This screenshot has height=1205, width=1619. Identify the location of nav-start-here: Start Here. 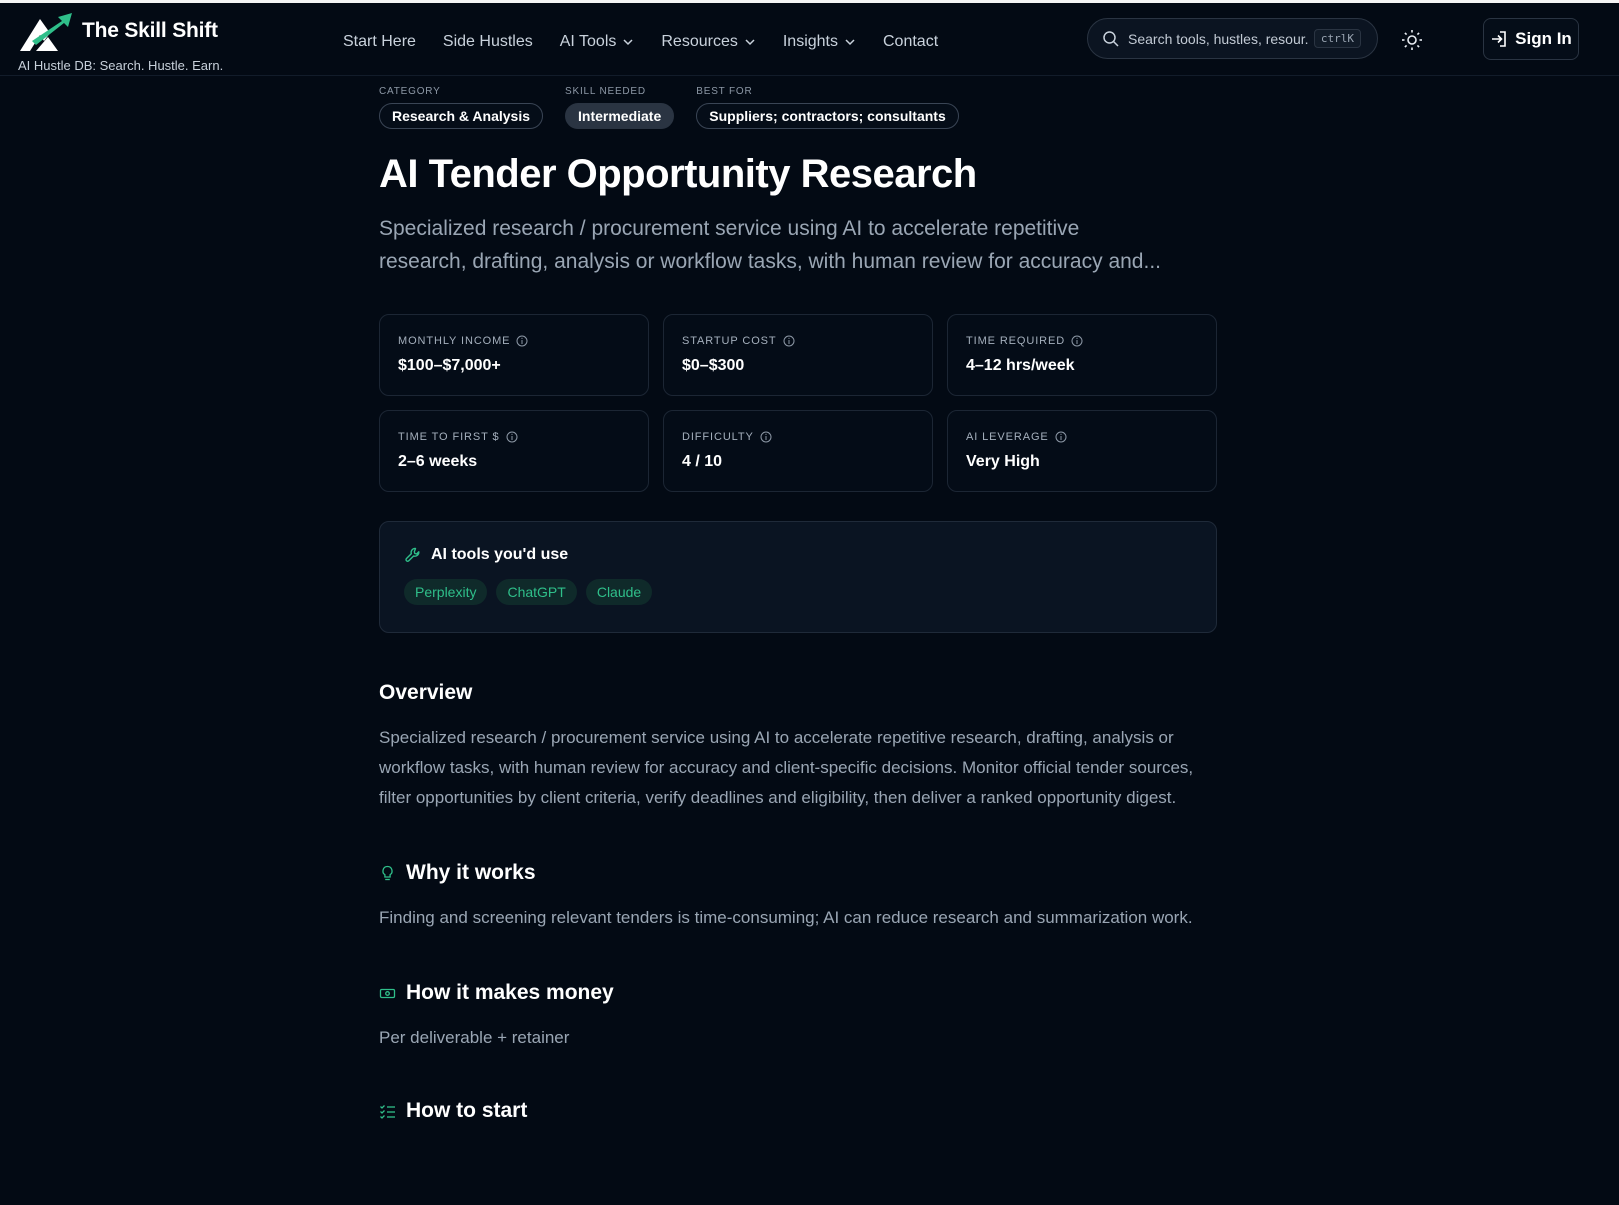
(379, 42).